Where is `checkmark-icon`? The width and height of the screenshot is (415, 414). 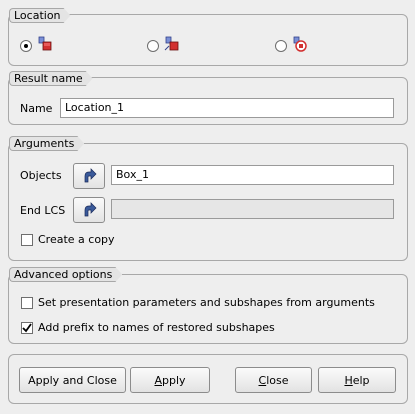
checkmark-icon is located at coordinates (27, 328).